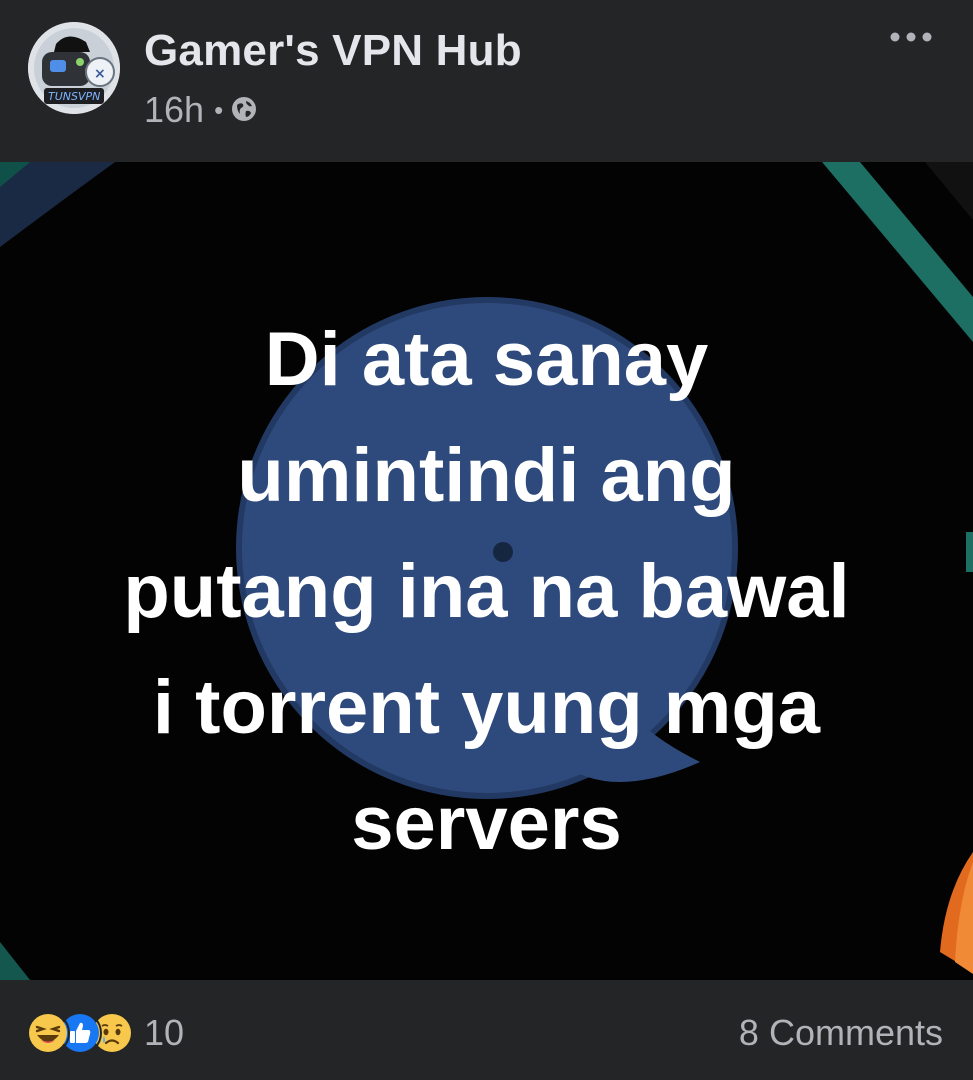  What do you see at coordinates (105, 1033) in the screenshot?
I see `reactions-summary: 10` at bounding box center [105, 1033].